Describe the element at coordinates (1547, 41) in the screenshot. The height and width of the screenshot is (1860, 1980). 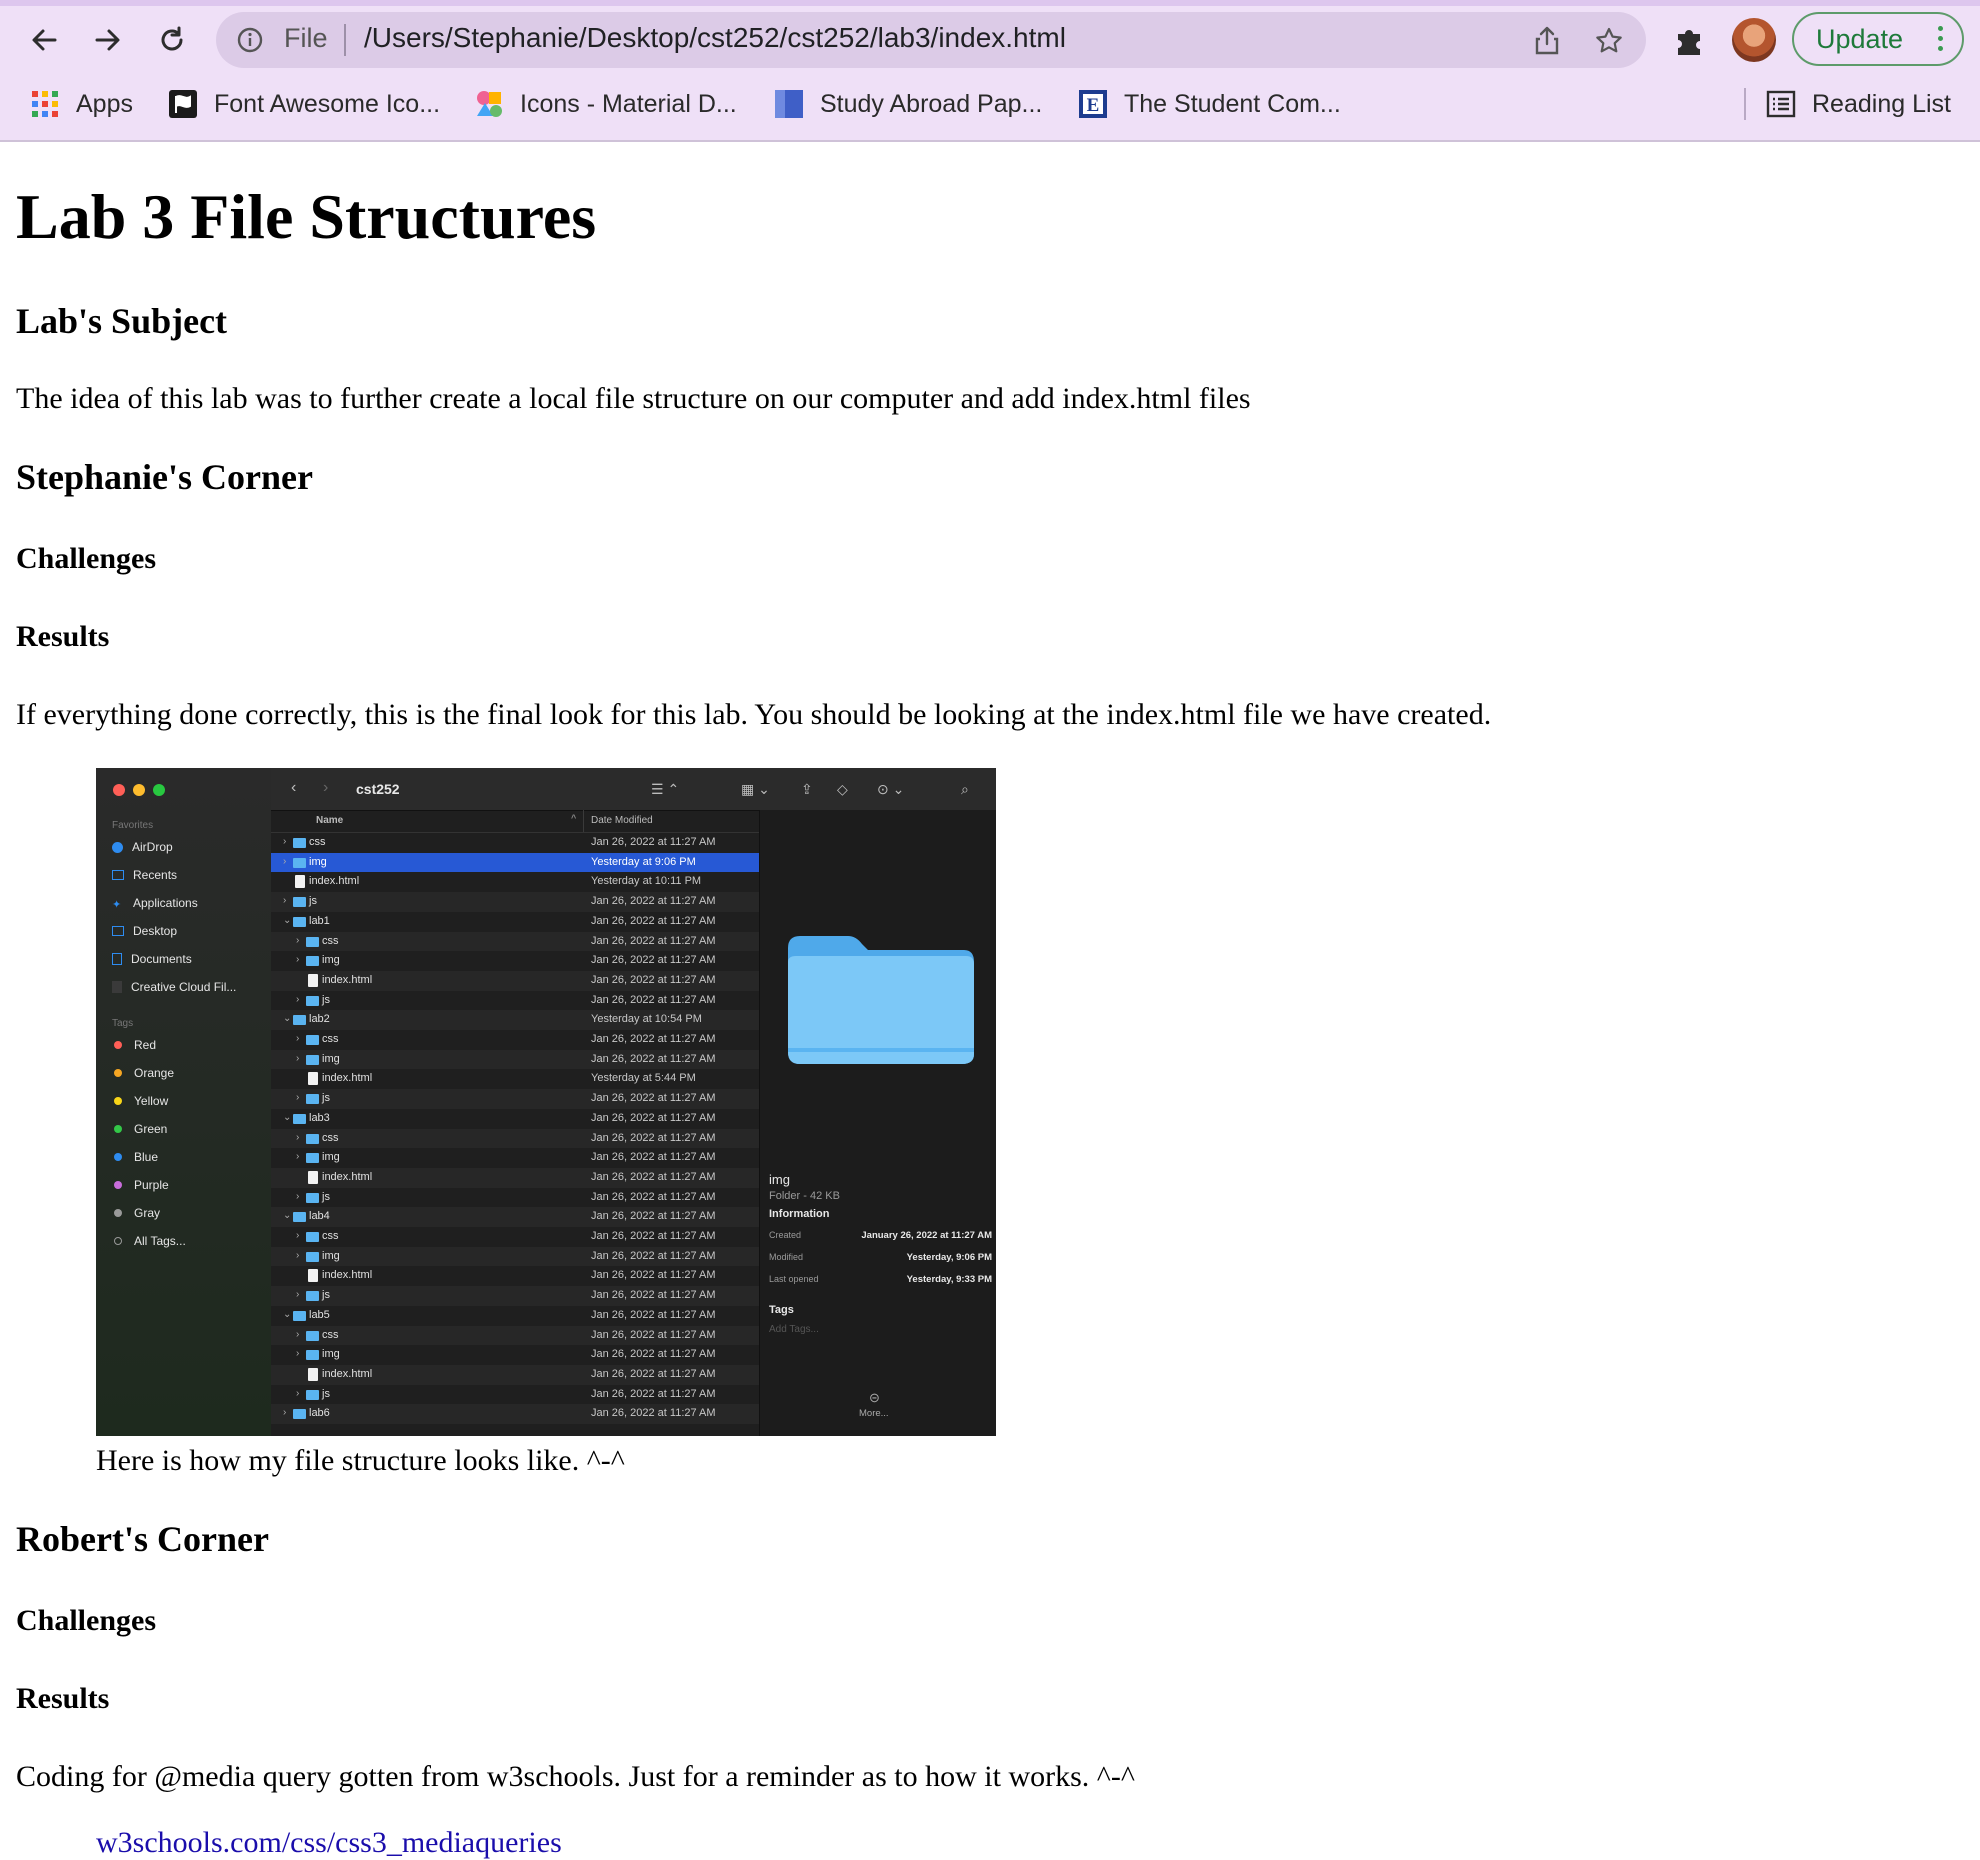
I see `share-icon` at that location.